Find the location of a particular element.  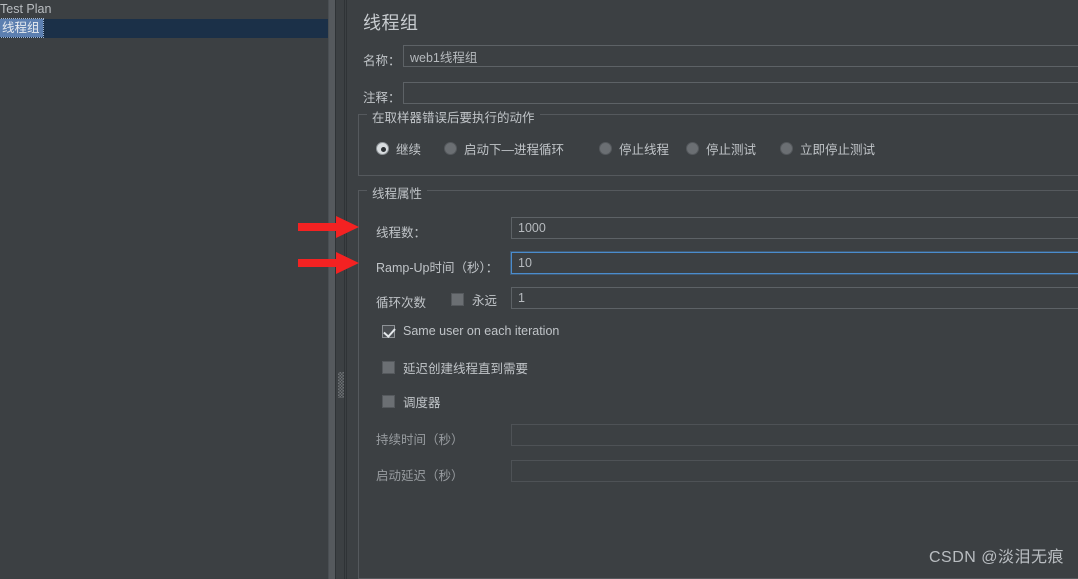

name-field-label: 名称： is located at coordinates (382, 61).